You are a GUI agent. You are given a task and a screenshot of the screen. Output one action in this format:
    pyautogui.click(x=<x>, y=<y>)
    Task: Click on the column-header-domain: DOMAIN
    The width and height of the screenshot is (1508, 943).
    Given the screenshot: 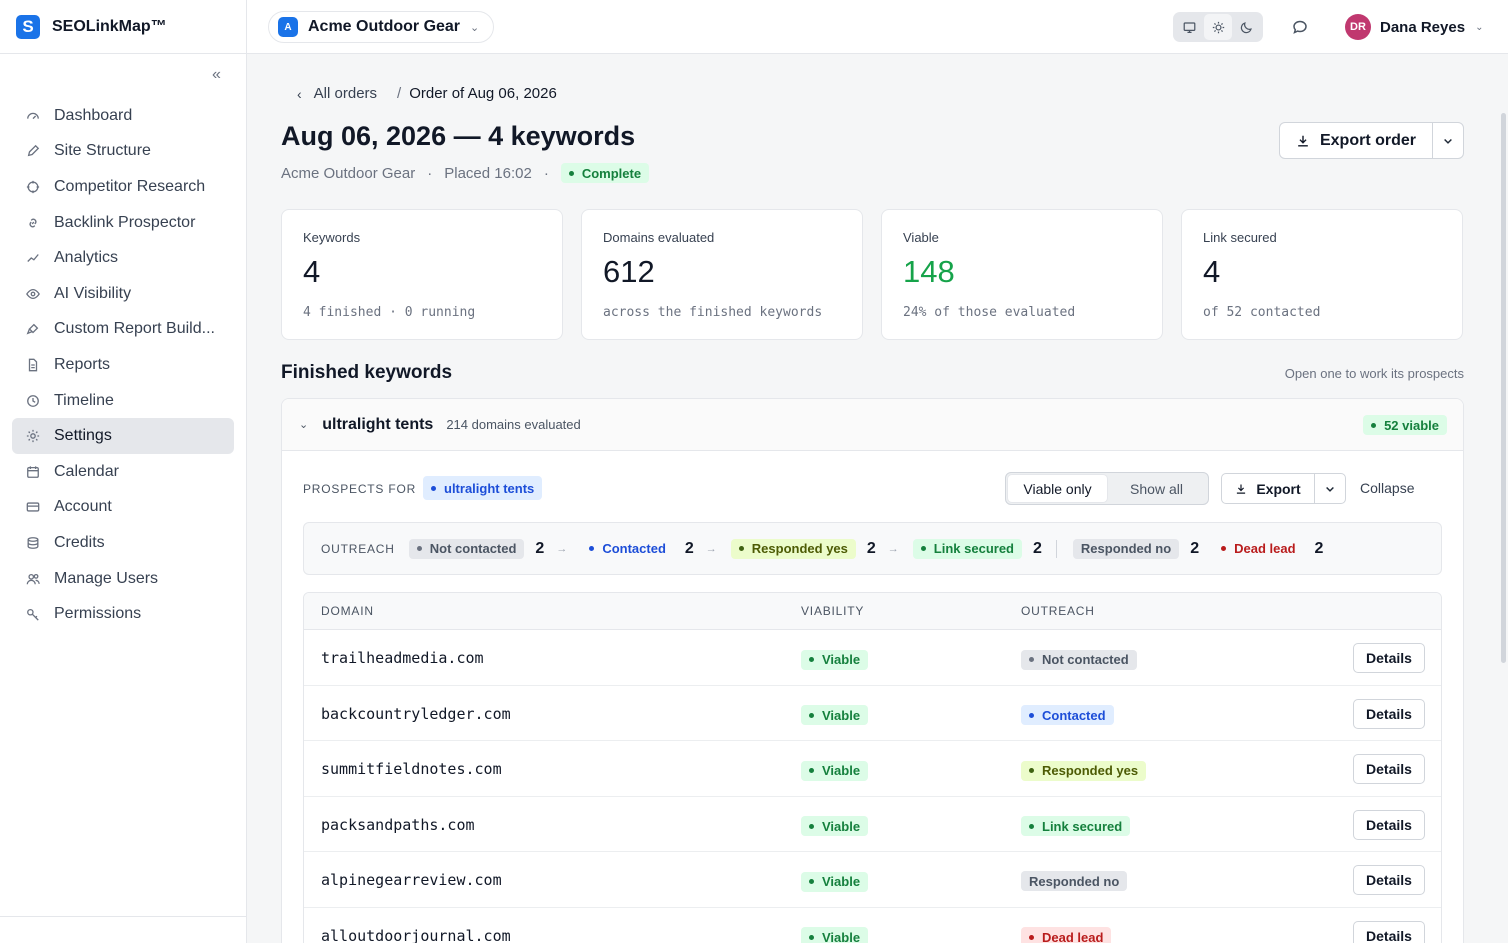 What is the action you would take?
    pyautogui.click(x=347, y=611)
    